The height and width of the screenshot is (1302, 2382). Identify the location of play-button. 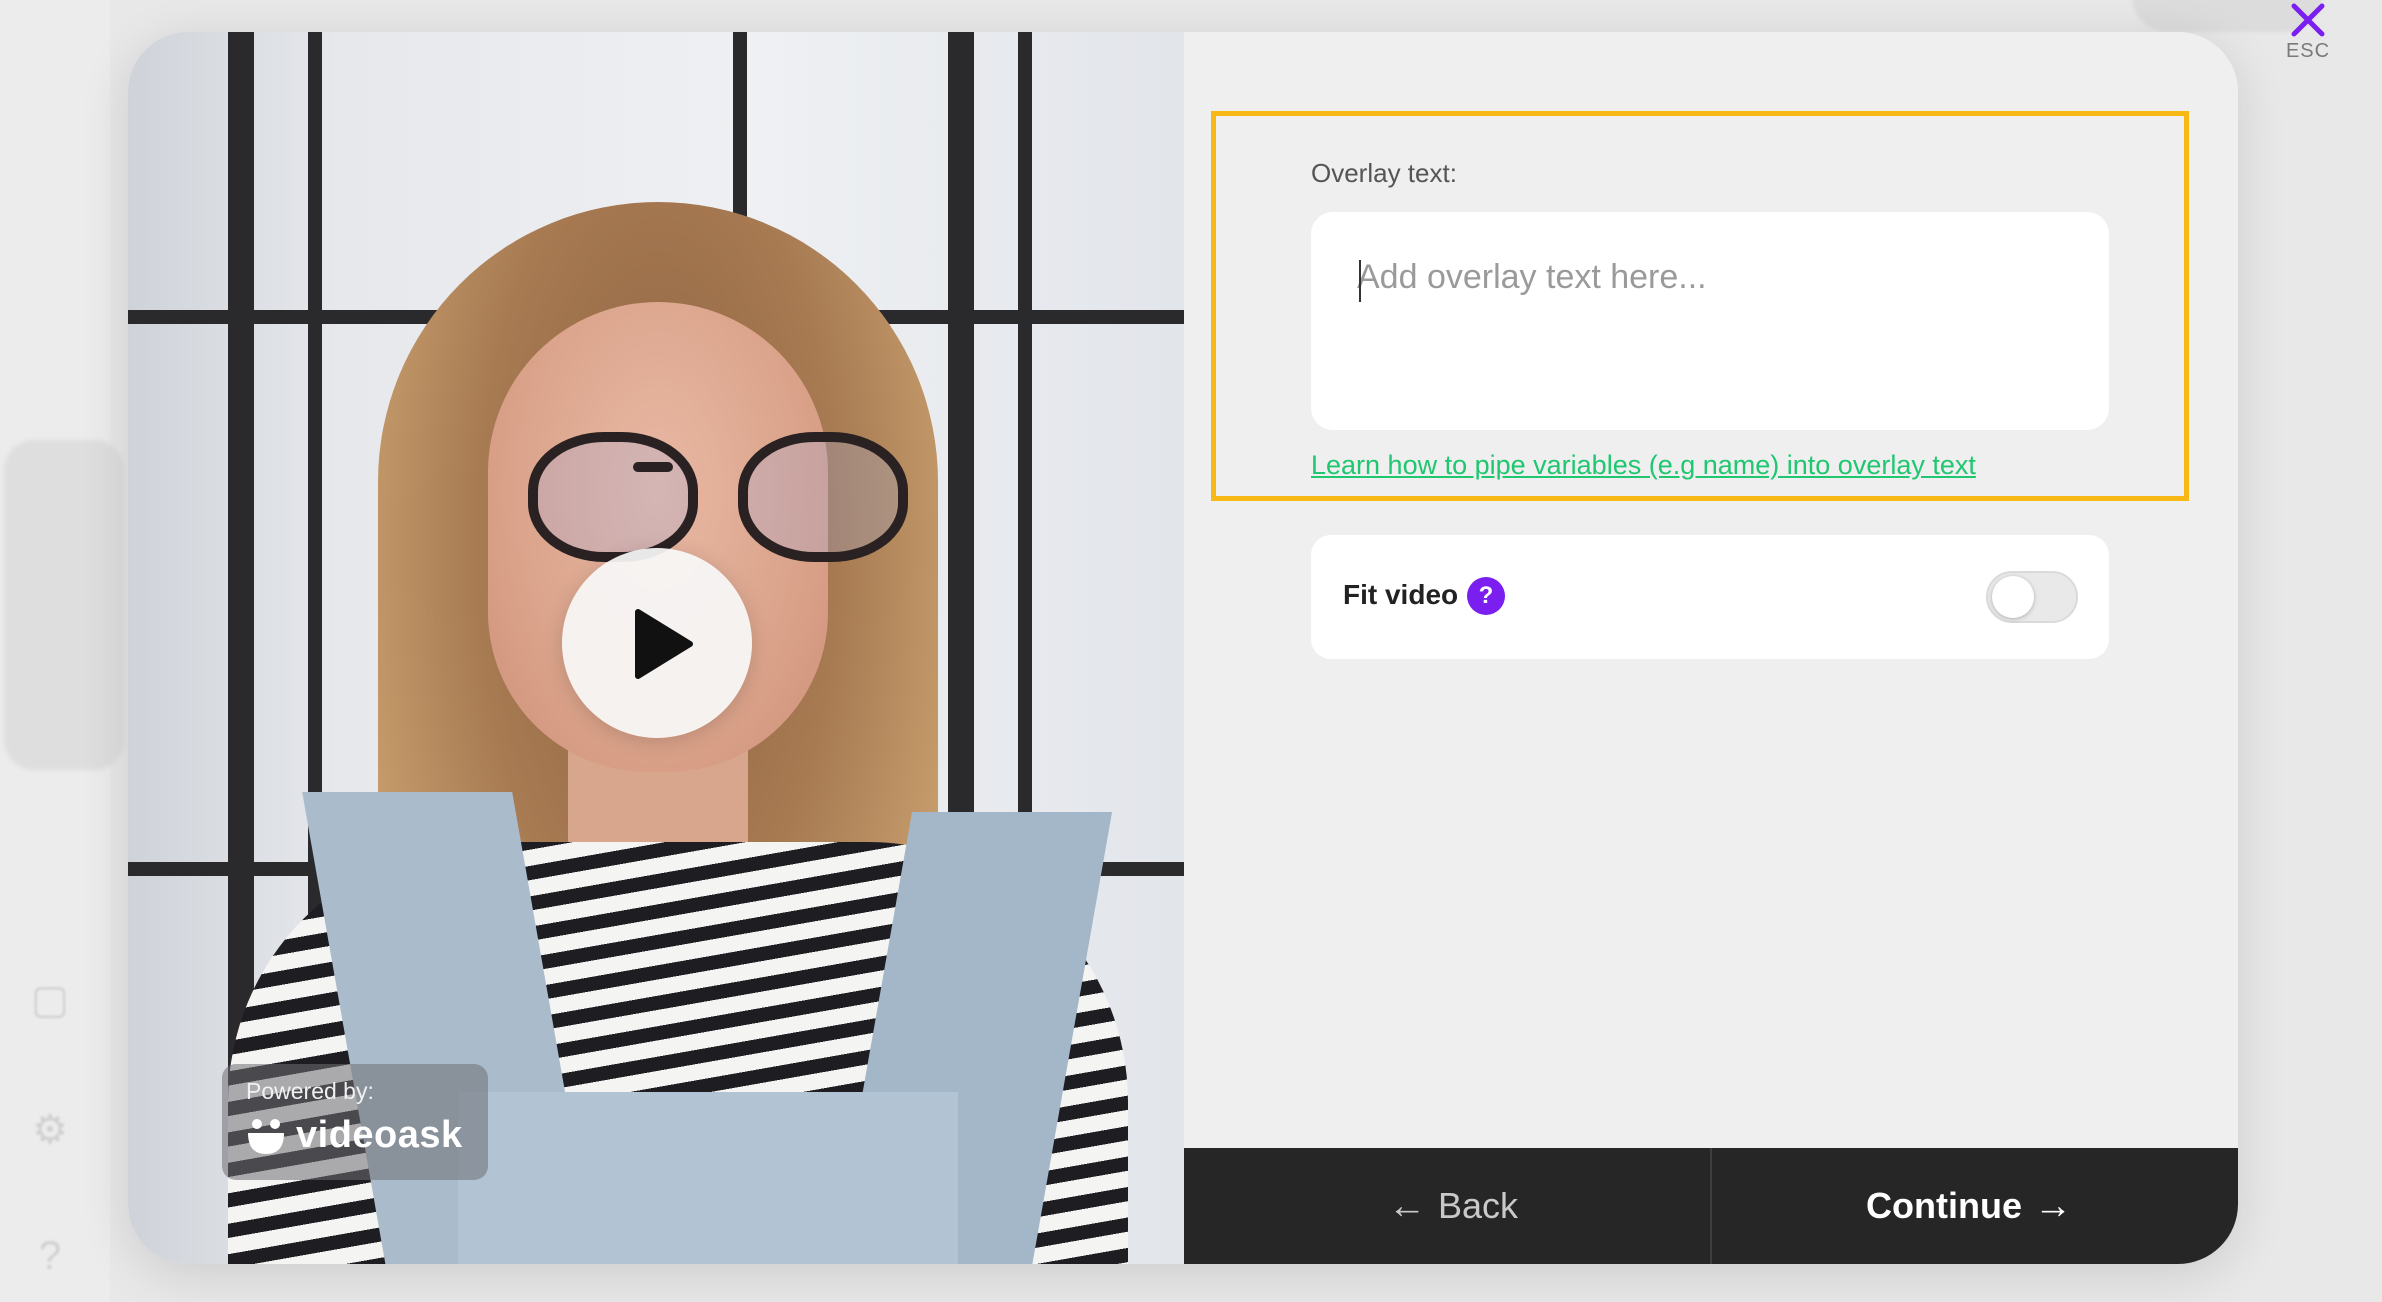
(657, 643).